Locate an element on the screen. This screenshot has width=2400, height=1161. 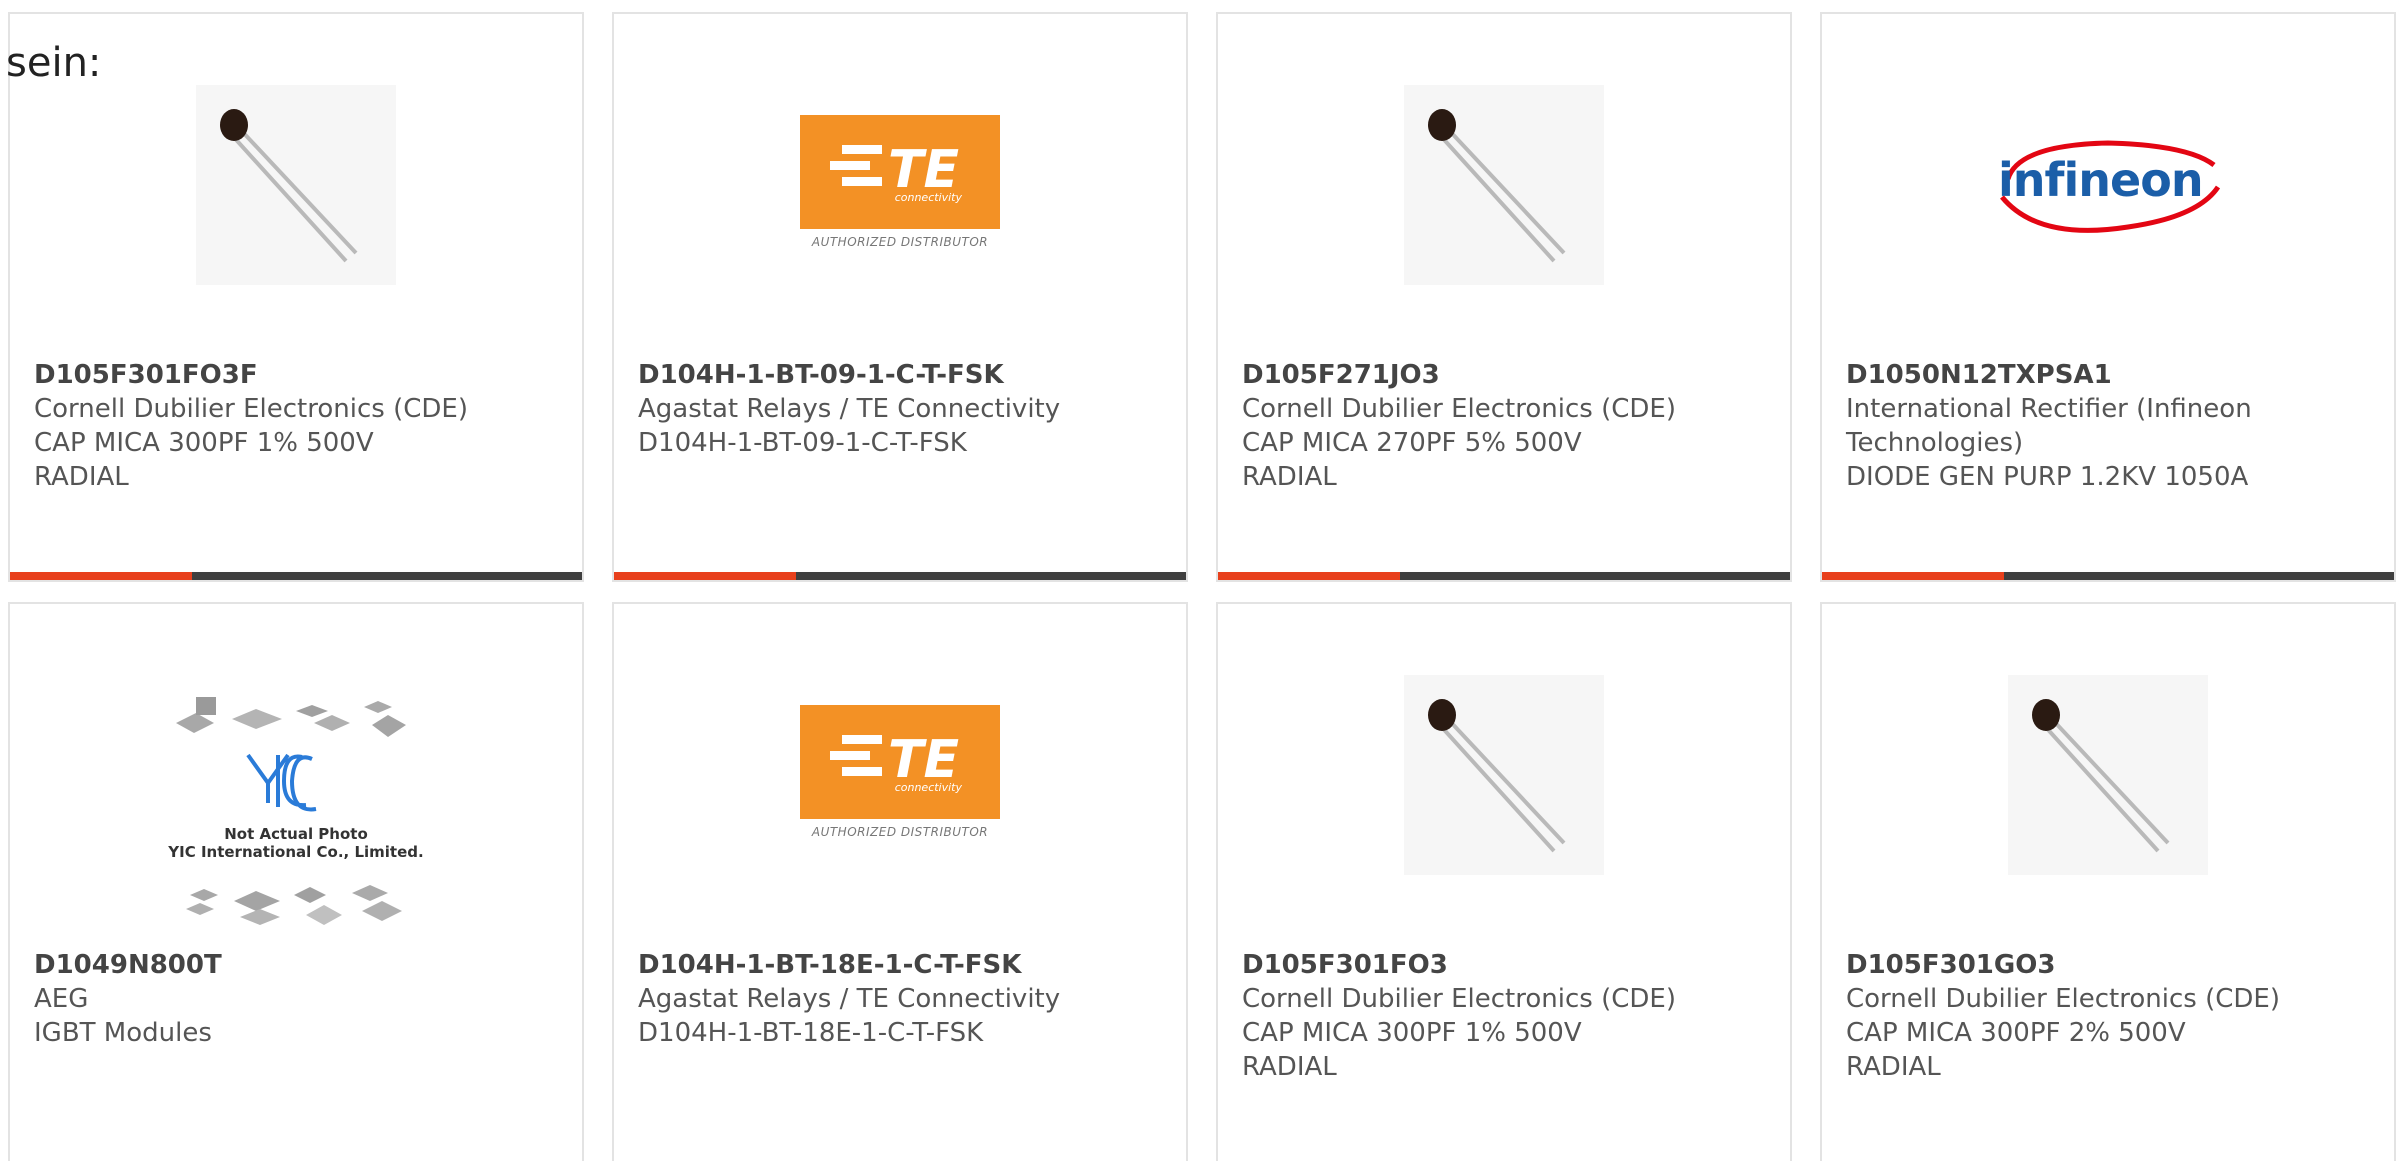
part-number: D105F301FO3 is located at coordinates (1504, 965).